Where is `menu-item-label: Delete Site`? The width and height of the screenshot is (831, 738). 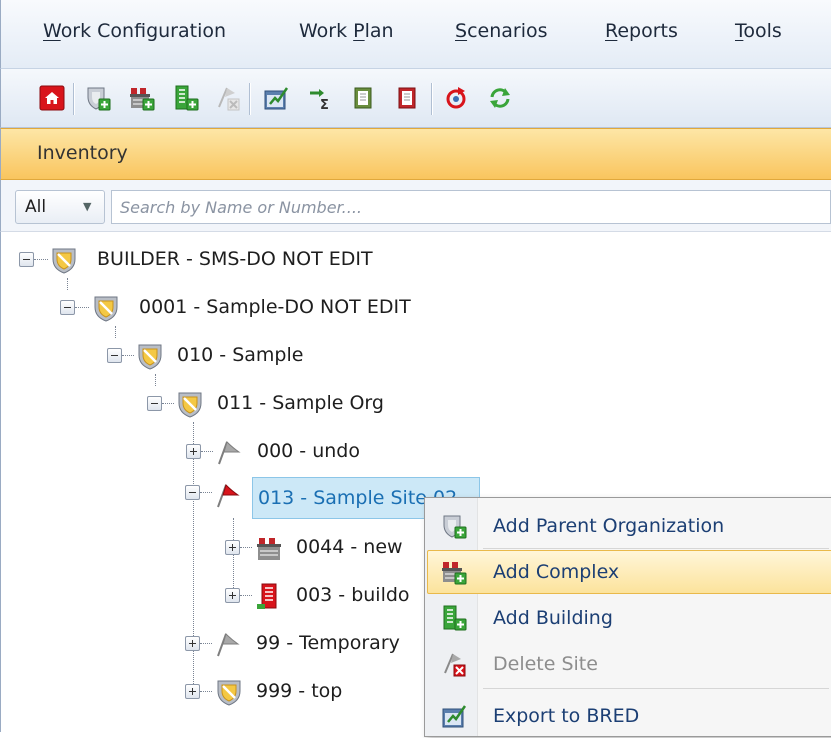
menu-item-label: Delete Site is located at coordinates (545, 664).